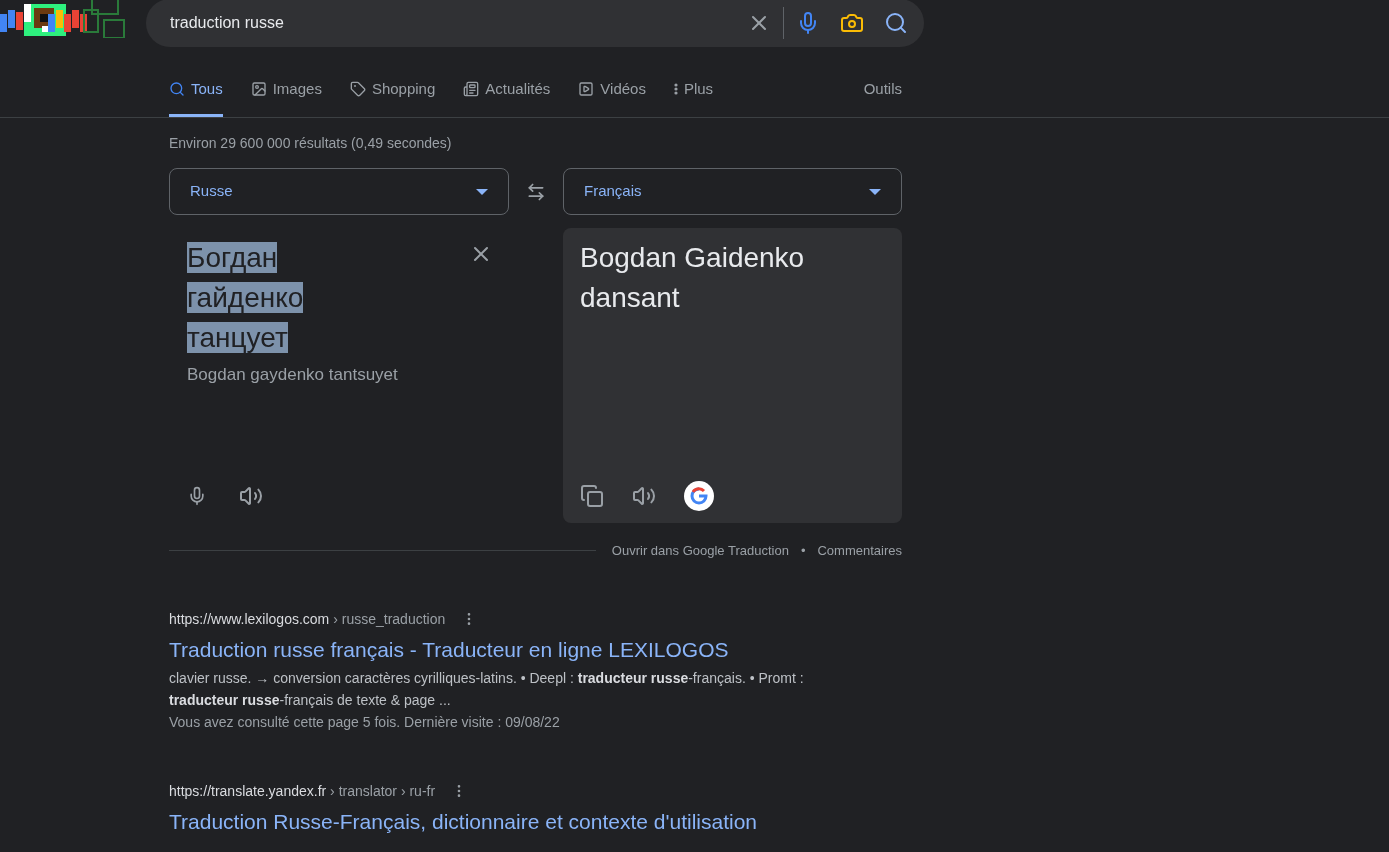 Image resolution: width=1389 pixels, height=852 pixels. What do you see at coordinates (507, 97) in the screenshot?
I see `search-tab: Actualités` at bounding box center [507, 97].